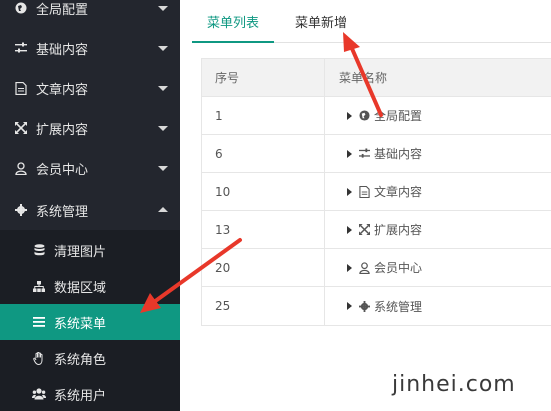  I want to click on submenu-item-data-region: 数据区域, so click(90, 286).